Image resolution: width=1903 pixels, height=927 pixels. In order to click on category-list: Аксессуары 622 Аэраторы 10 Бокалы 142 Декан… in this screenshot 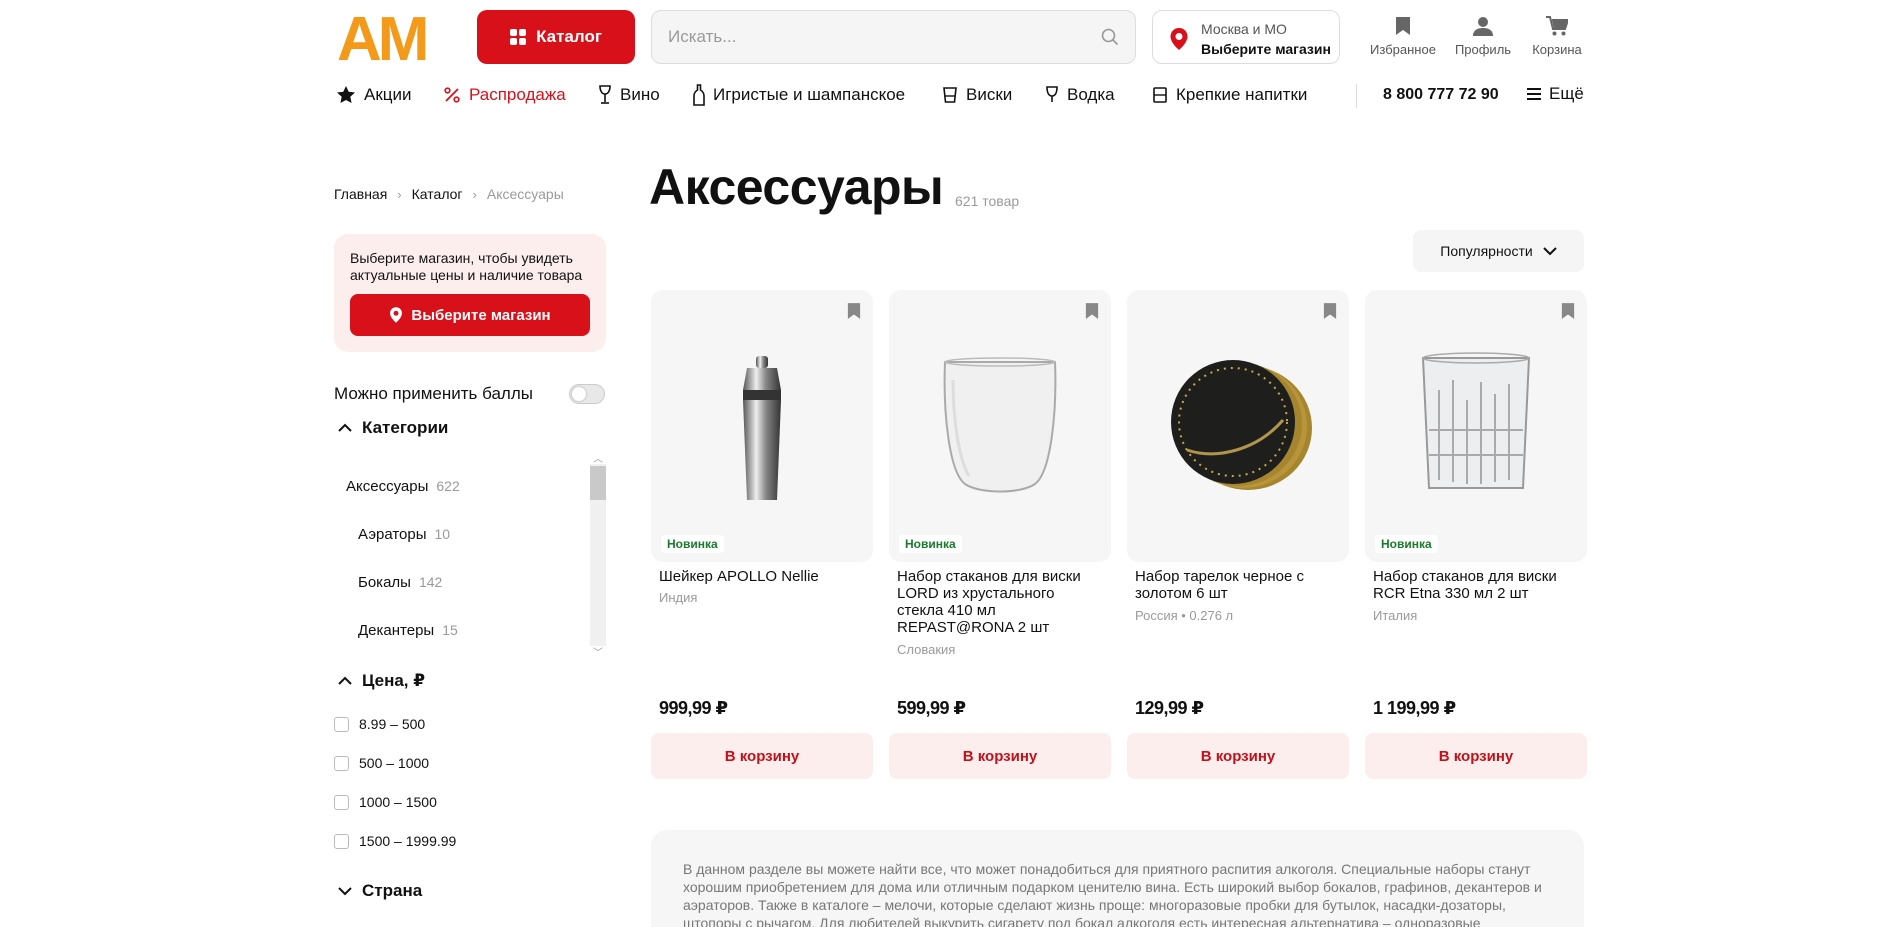, I will do `click(470, 555)`.